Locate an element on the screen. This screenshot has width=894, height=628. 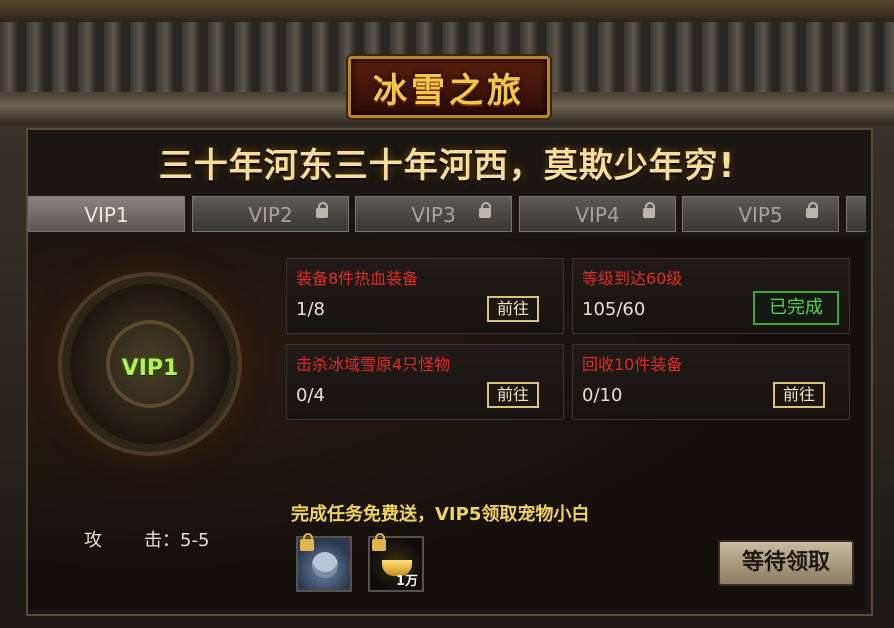
tab-vip4: VIP4 is located at coordinates (597, 214).